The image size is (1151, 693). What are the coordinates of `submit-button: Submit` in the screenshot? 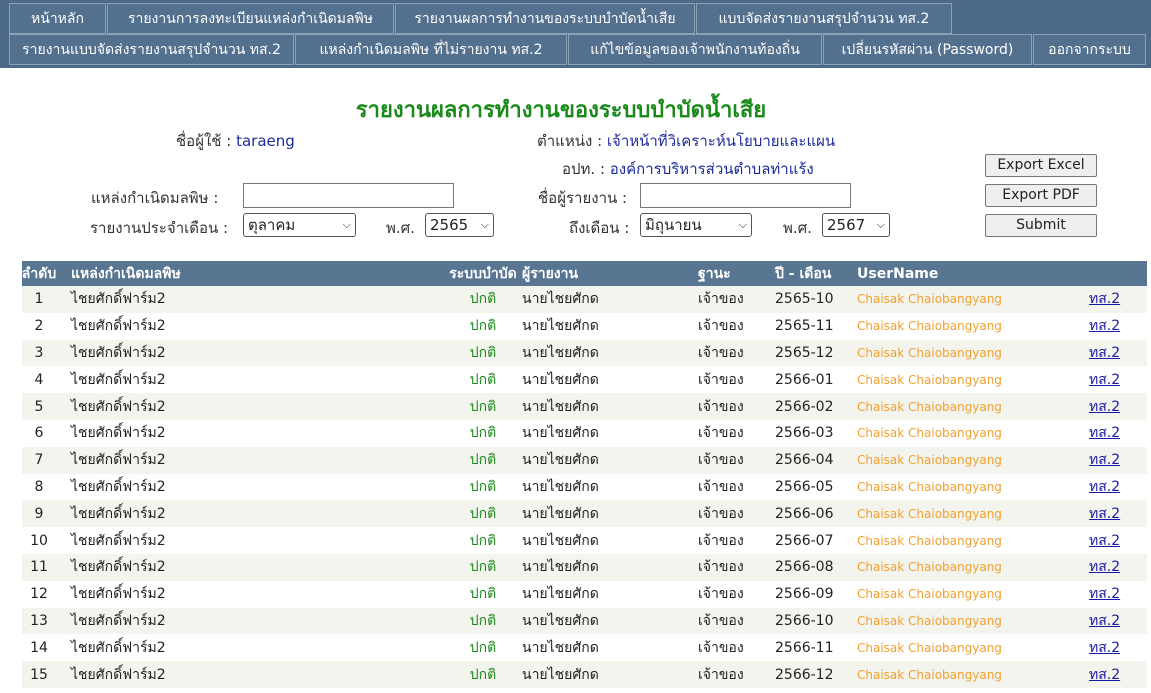 It's located at (1041, 225).